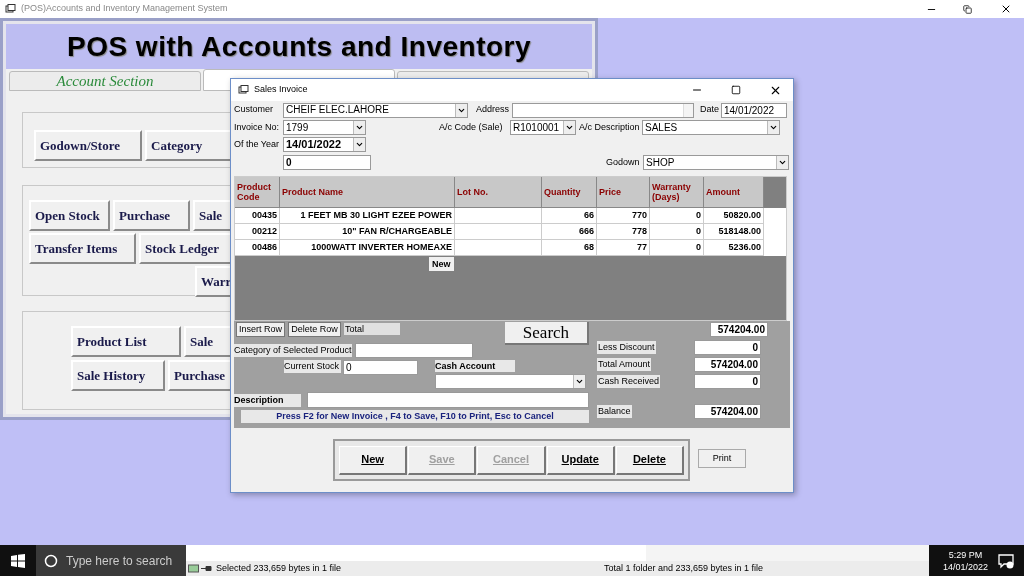 Image resolution: width=1024 pixels, height=576 pixels. Describe the element at coordinates (299, 46) in the screenshot. I see `banner-title: POS with Accounts and Inventory` at that location.